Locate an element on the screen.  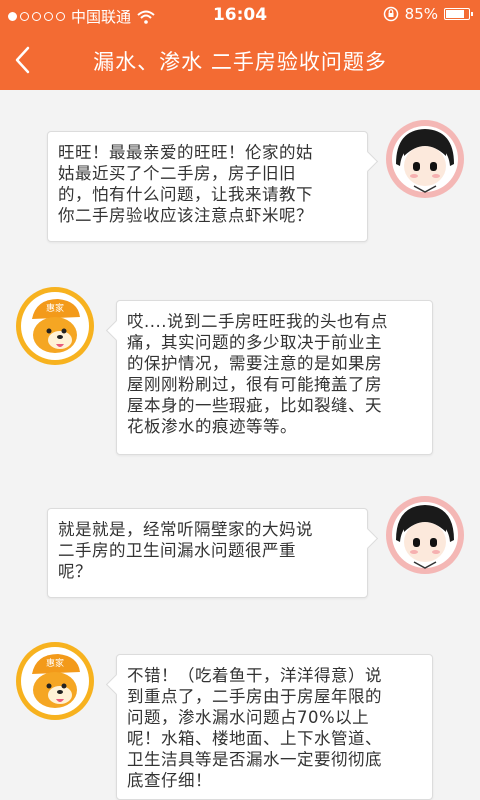
page-title: 漏水、渗水 二手房验收问题多 is located at coordinates (240, 62).